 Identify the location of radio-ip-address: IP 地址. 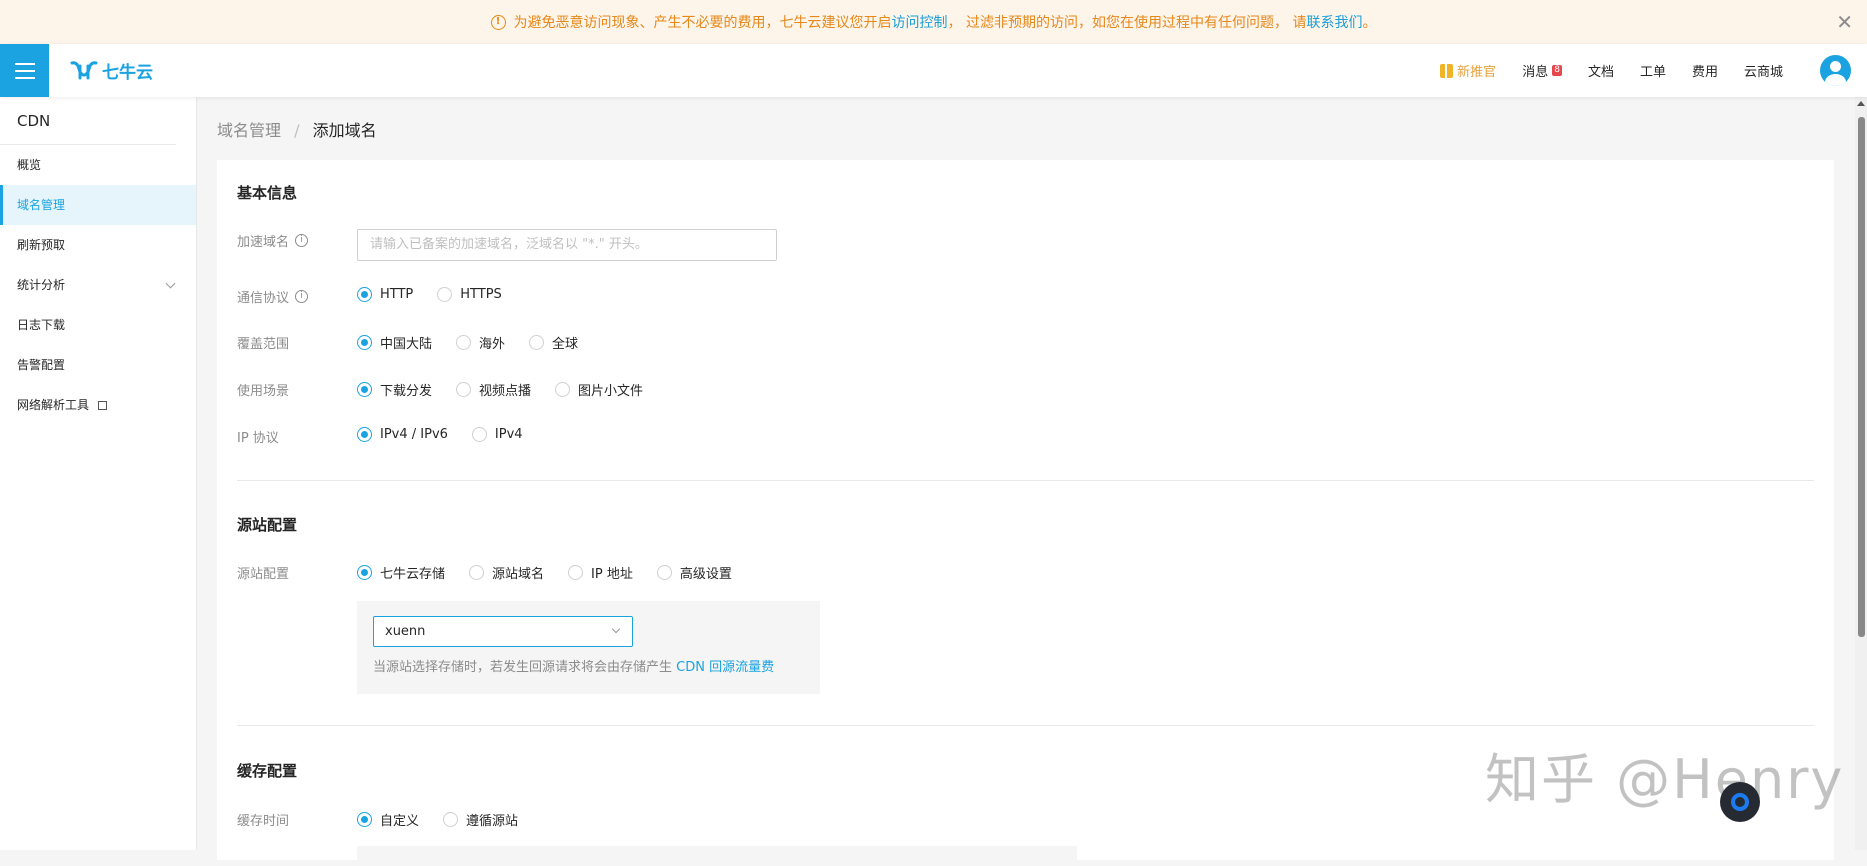
(600, 572).